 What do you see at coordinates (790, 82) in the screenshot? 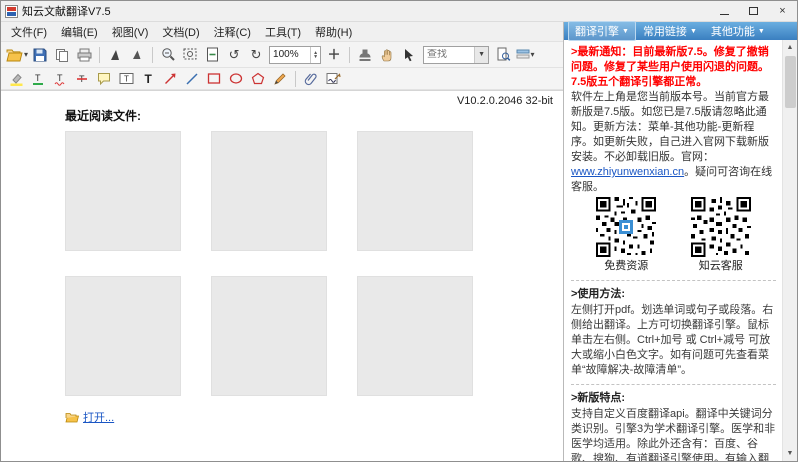
I see `scroll-thumb` at bounding box center [790, 82].